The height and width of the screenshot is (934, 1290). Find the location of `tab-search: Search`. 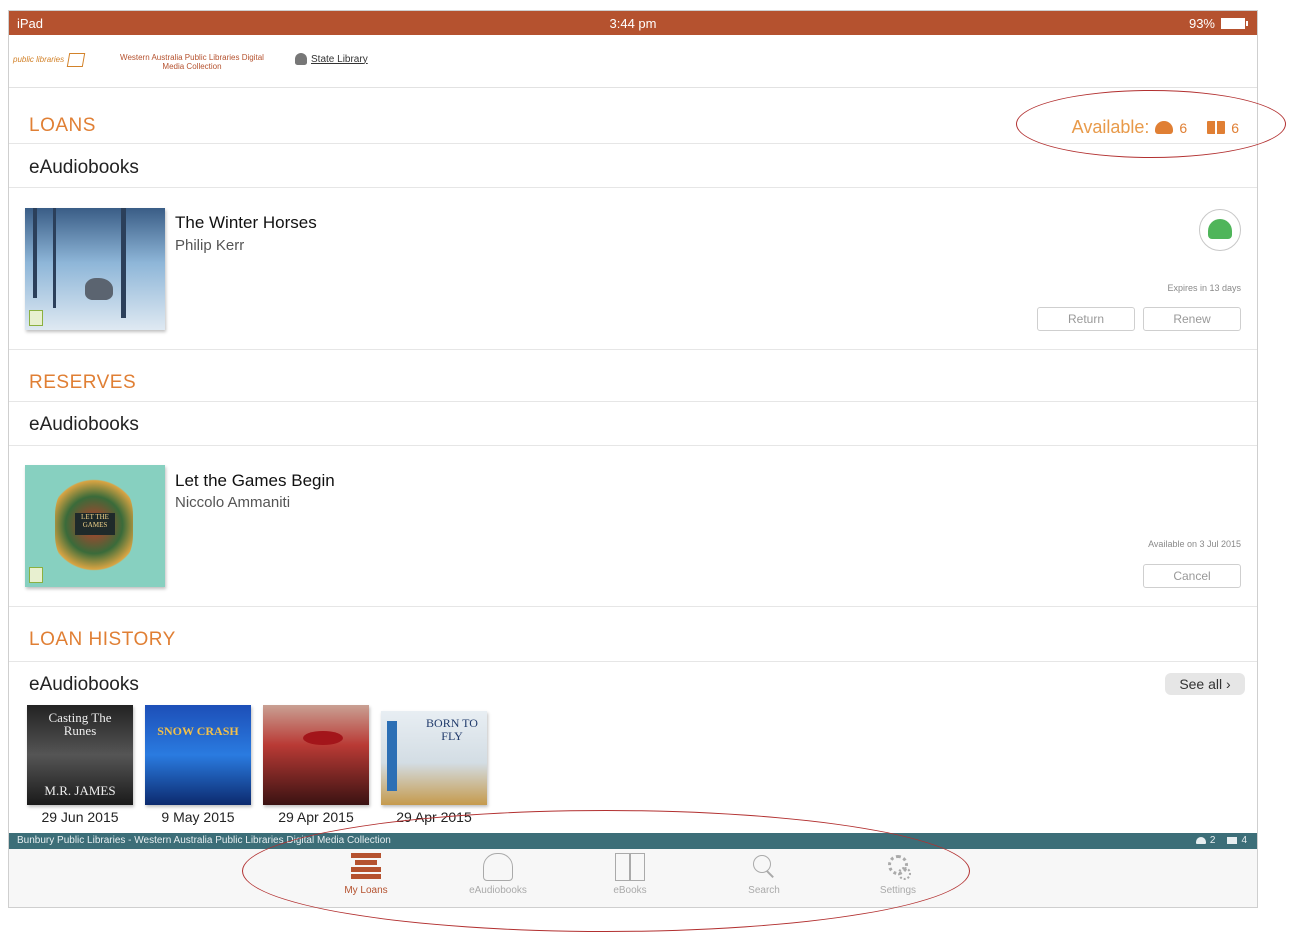

tab-search: Search is located at coordinates (764, 874).